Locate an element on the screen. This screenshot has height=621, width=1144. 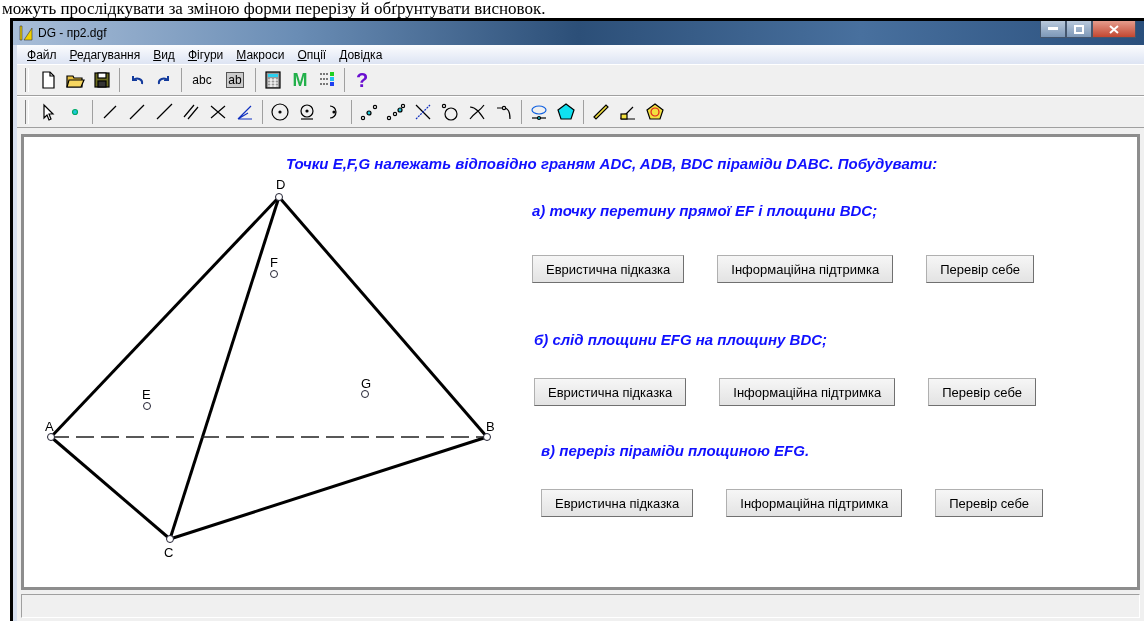
point-label: E is located at coordinates (146, 394).